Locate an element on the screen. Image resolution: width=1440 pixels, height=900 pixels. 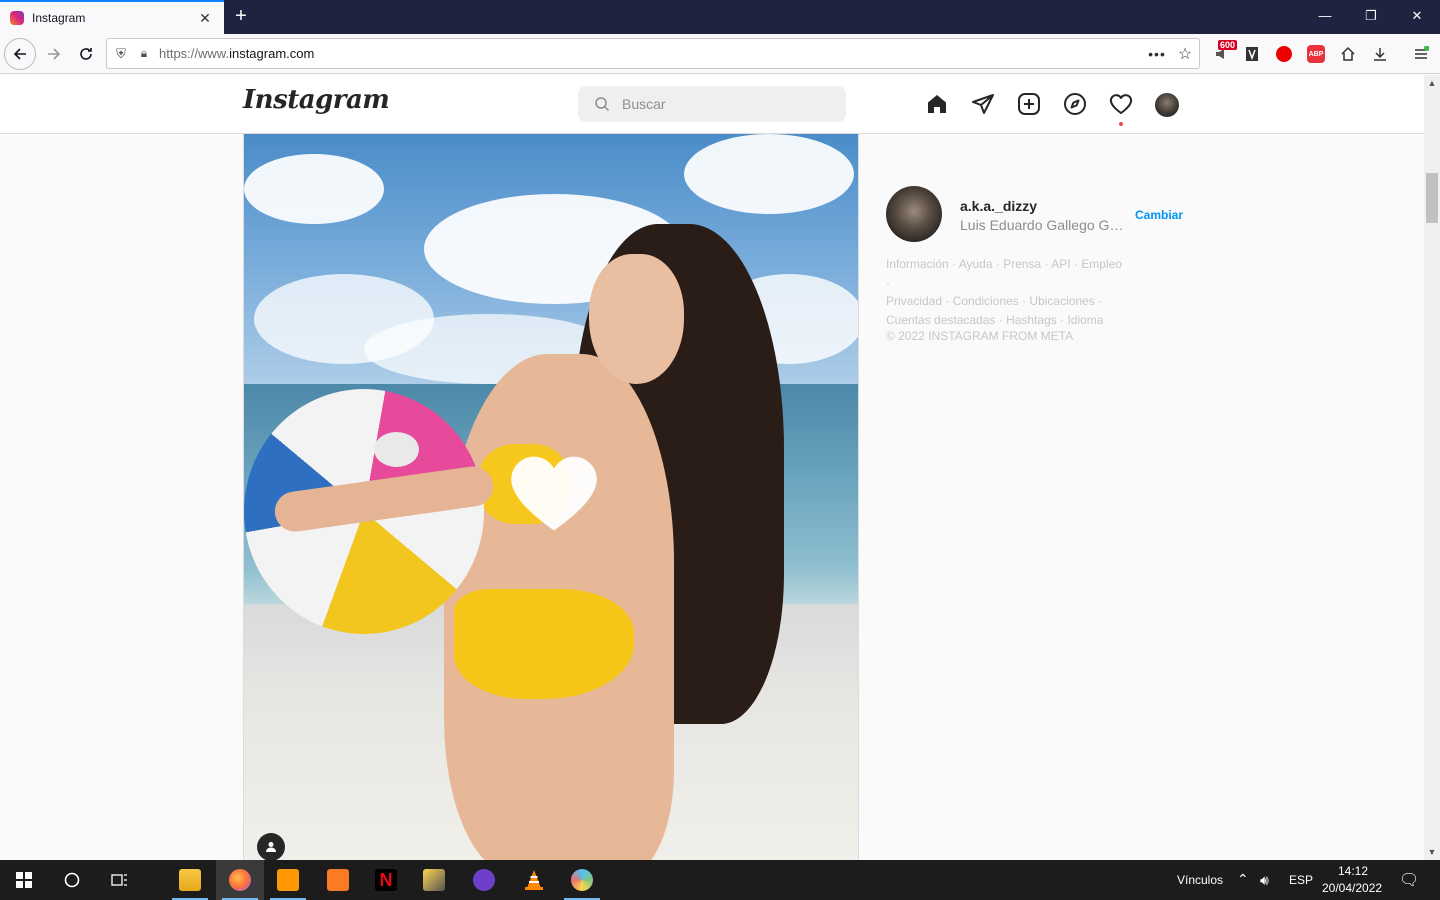
instagram-logo: Instagram is located at coordinates (316, 100).